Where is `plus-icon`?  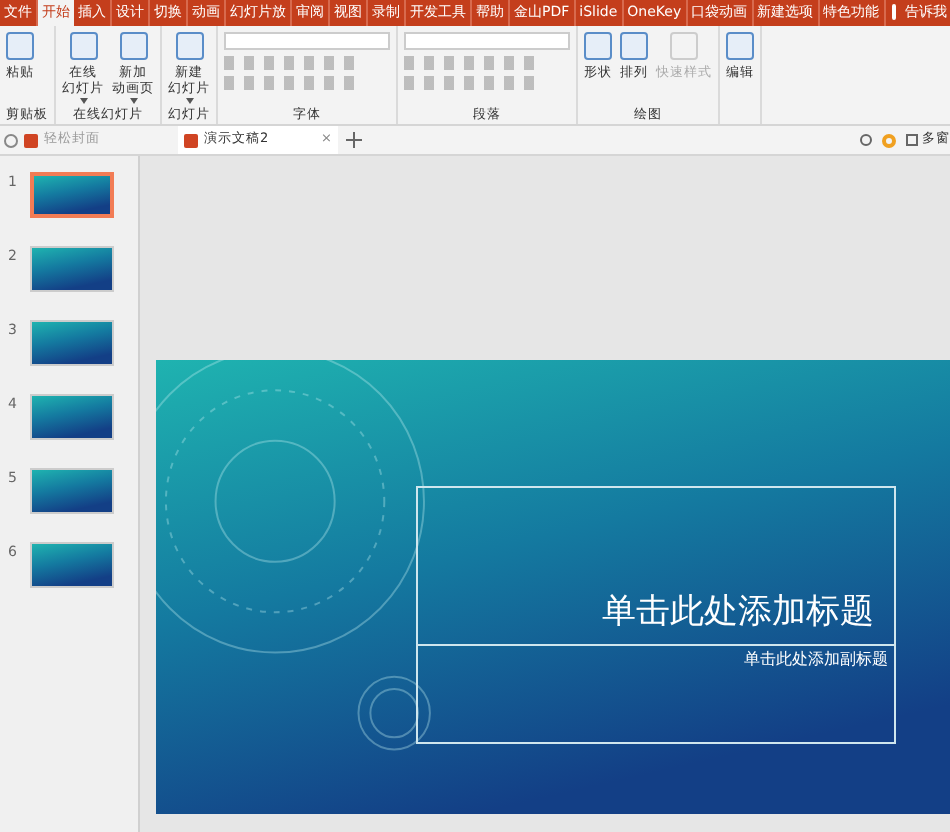
plus-icon is located at coordinates (354, 140).